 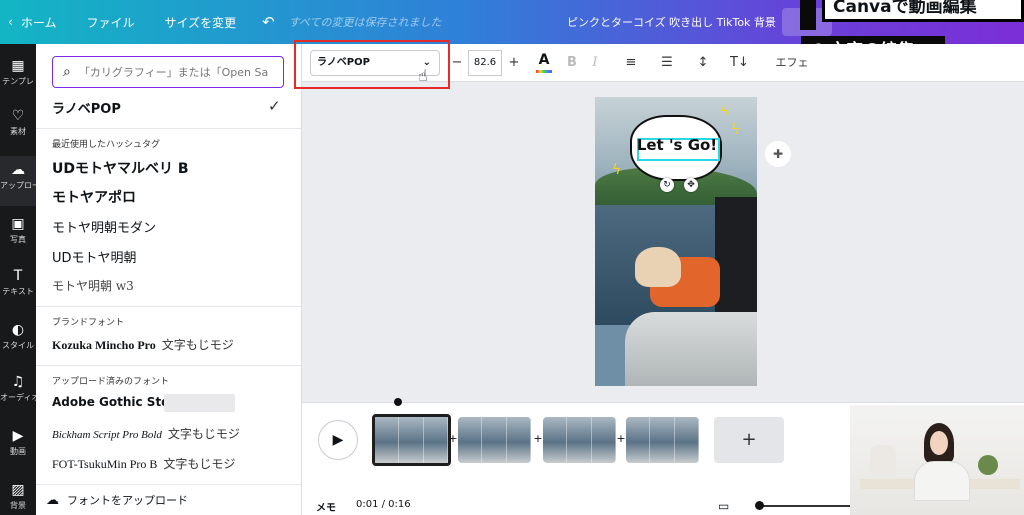 I want to click on recent-fonts-header: 最近使用したハッシュタグ, so click(x=106, y=145).